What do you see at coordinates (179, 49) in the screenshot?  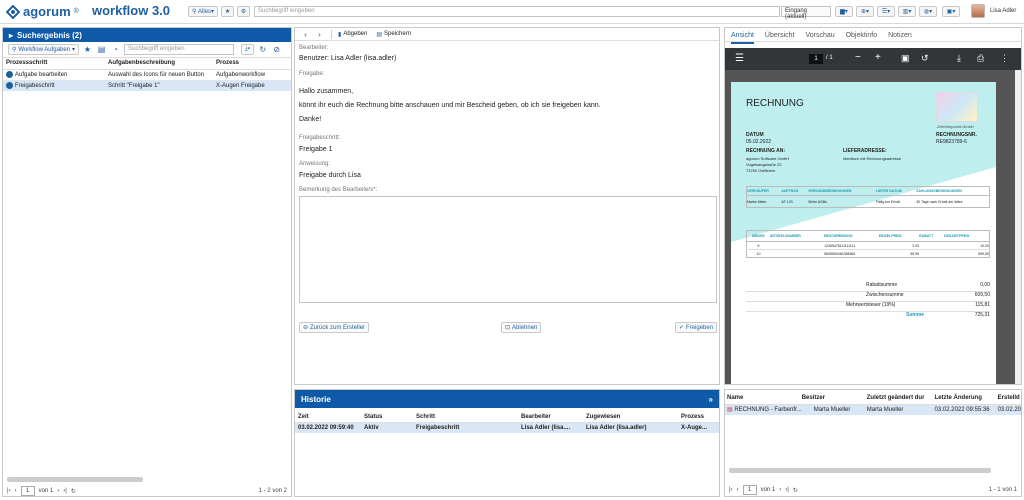 I see `result-search-input: Suchbegriff eingeben` at bounding box center [179, 49].